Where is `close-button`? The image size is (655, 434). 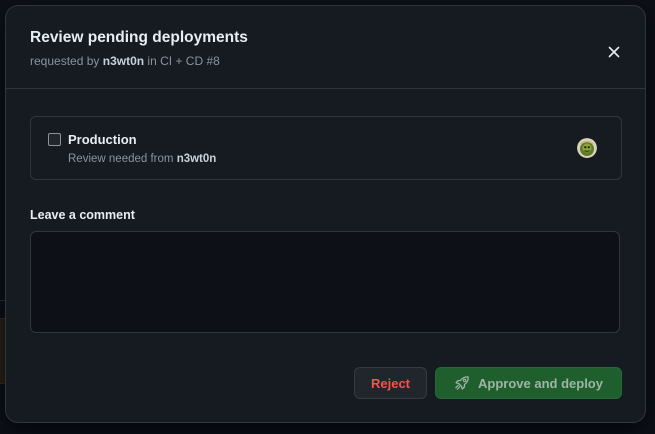 close-button is located at coordinates (614, 52).